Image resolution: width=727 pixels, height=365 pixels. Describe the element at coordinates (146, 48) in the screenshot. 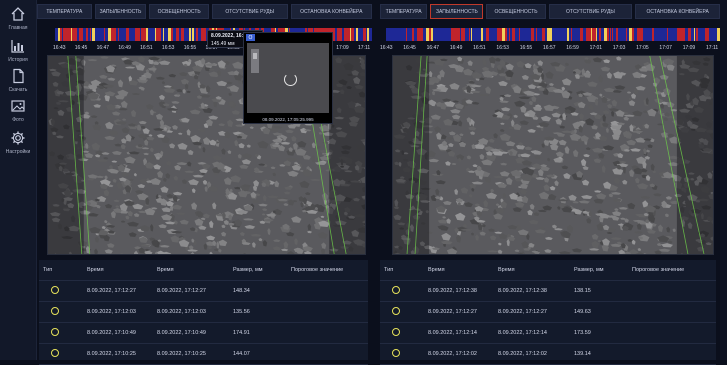

I see `timeline-tick-label: 16:51` at that location.